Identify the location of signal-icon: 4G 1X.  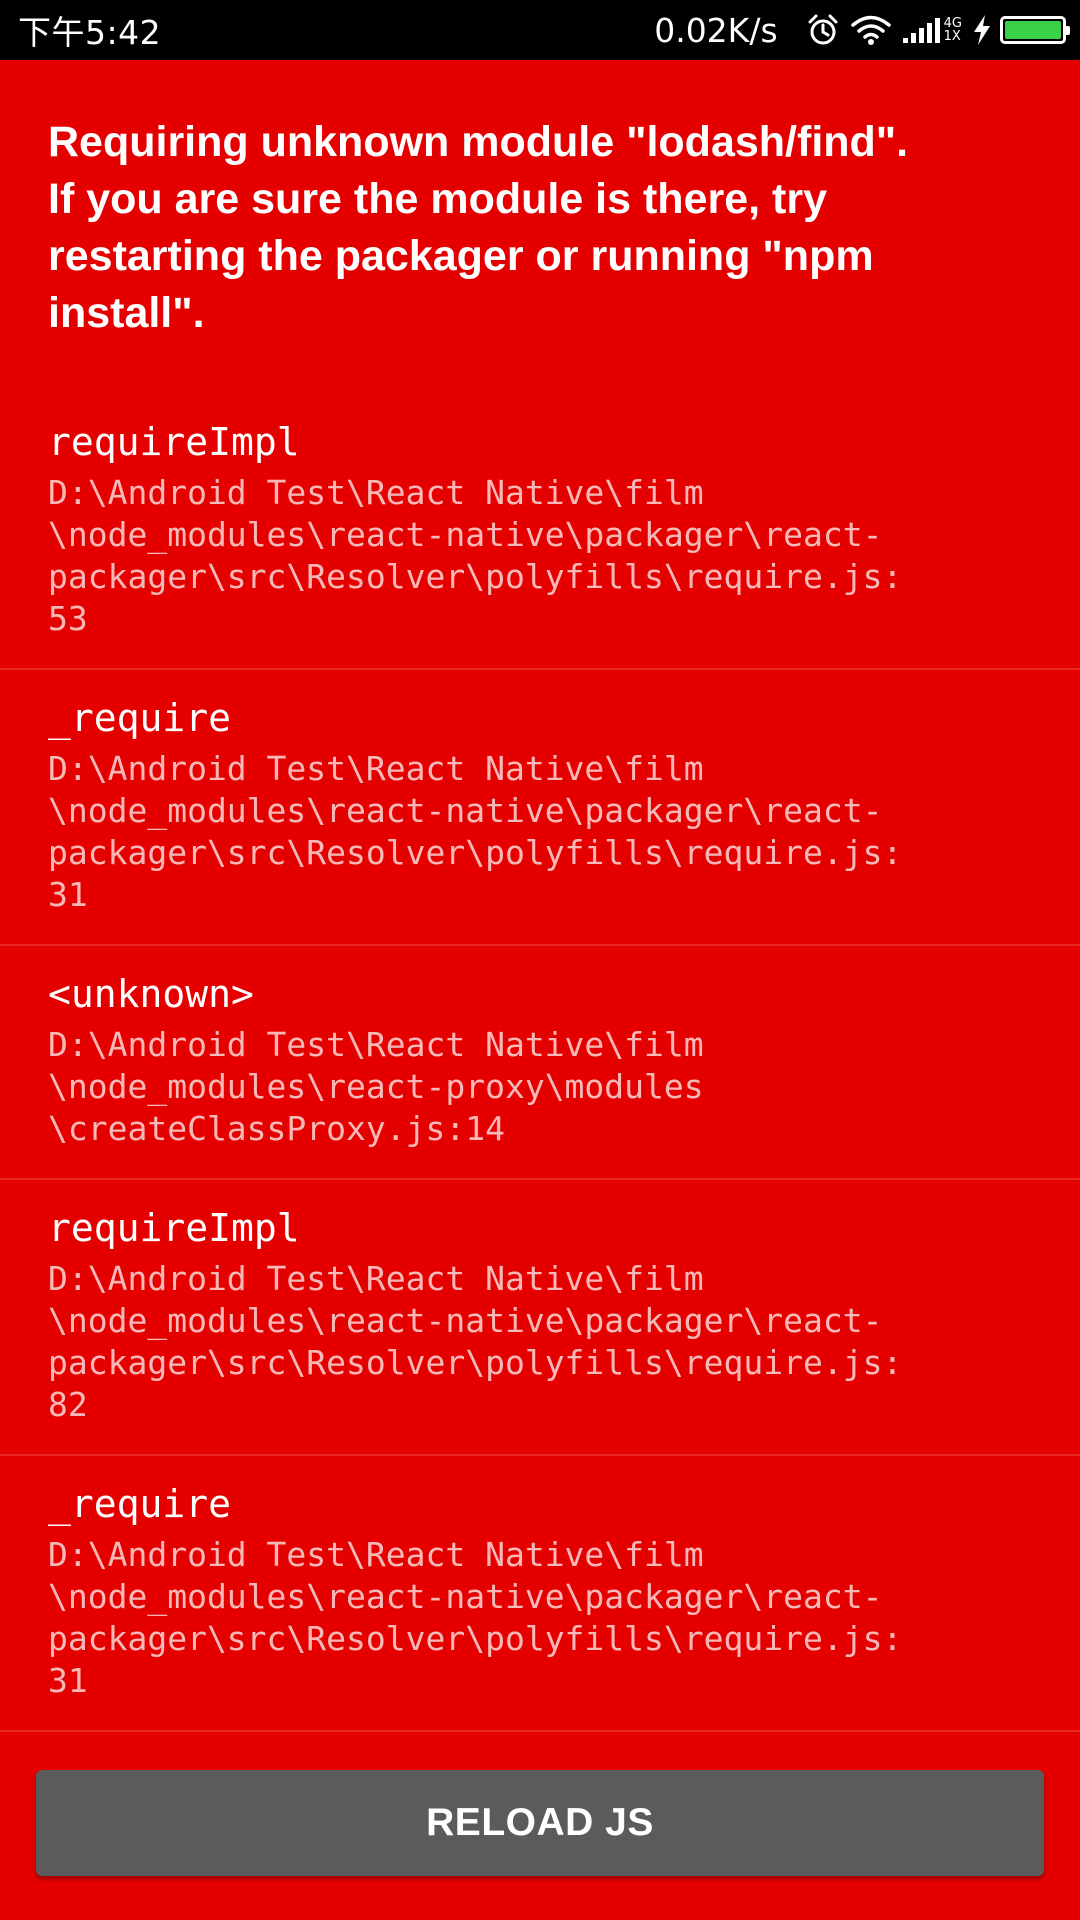
(932, 30).